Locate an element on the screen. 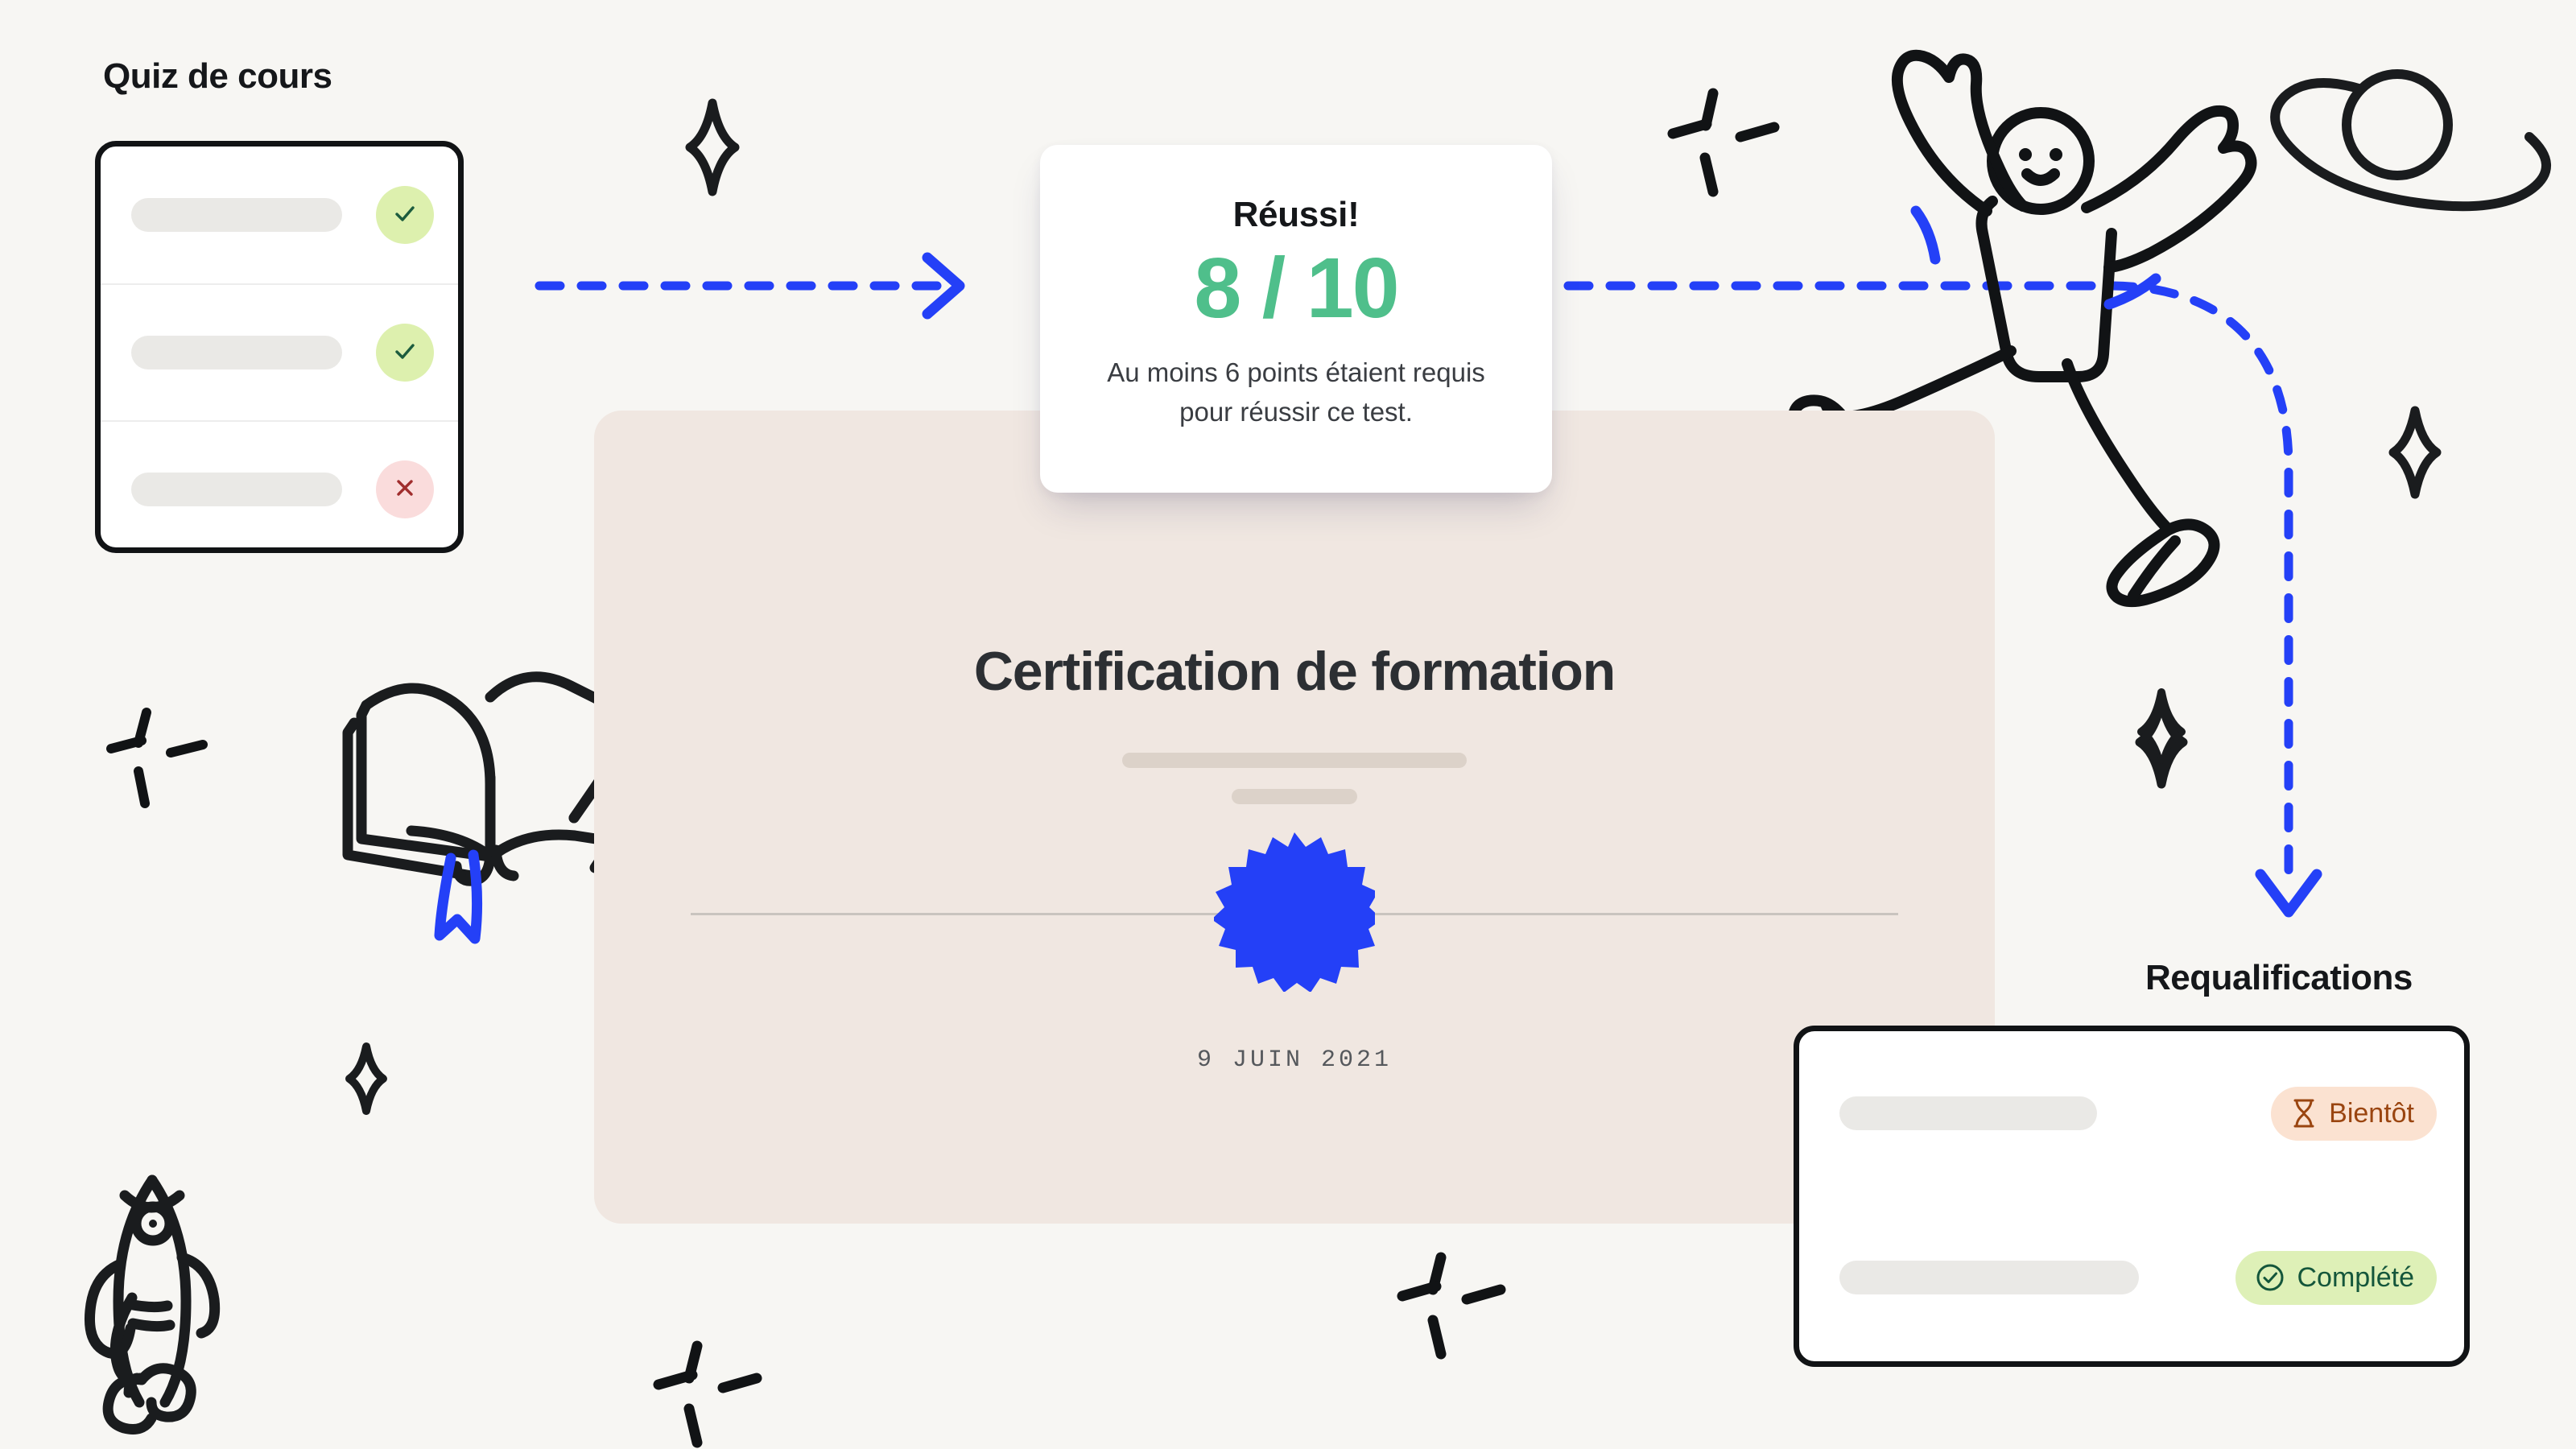  status-badge-completed: Complété is located at coordinates (2336, 1277).